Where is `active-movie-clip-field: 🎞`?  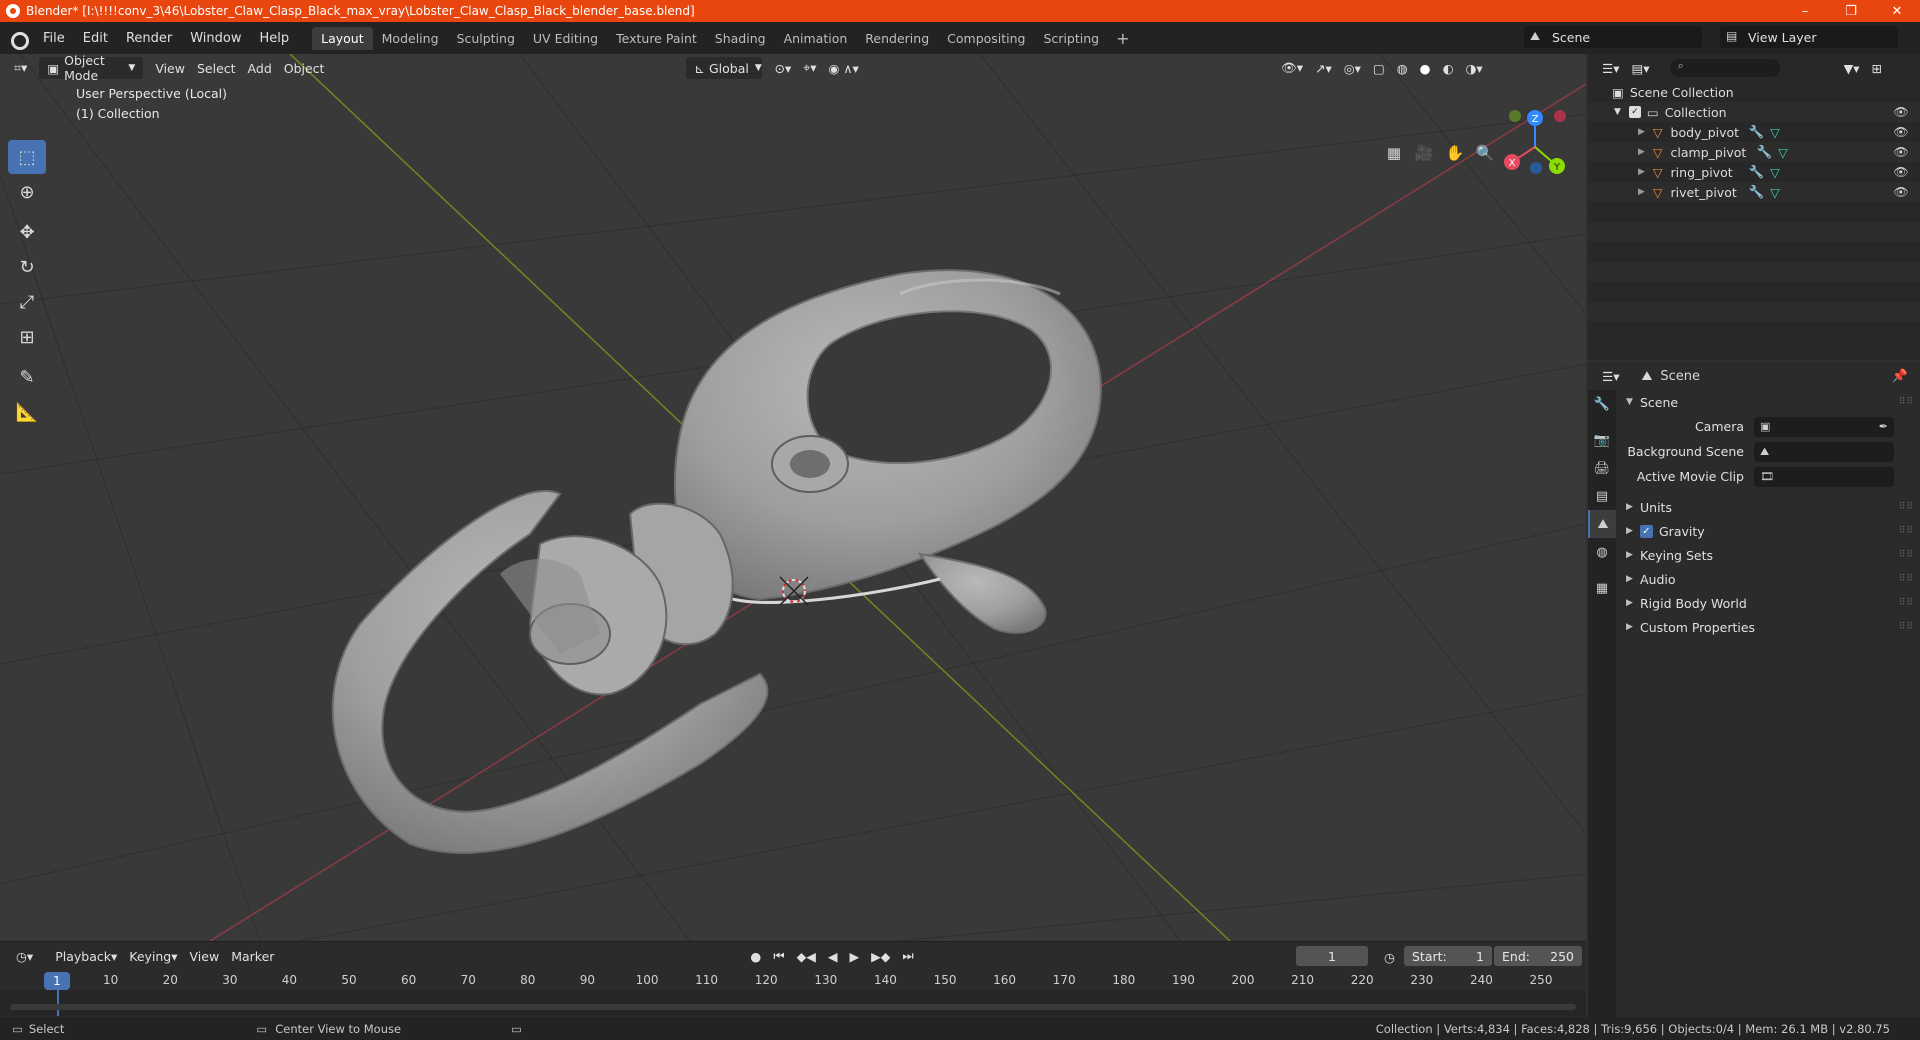
active-movie-clip-field: 🎞 is located at coordinates (1824, 476).